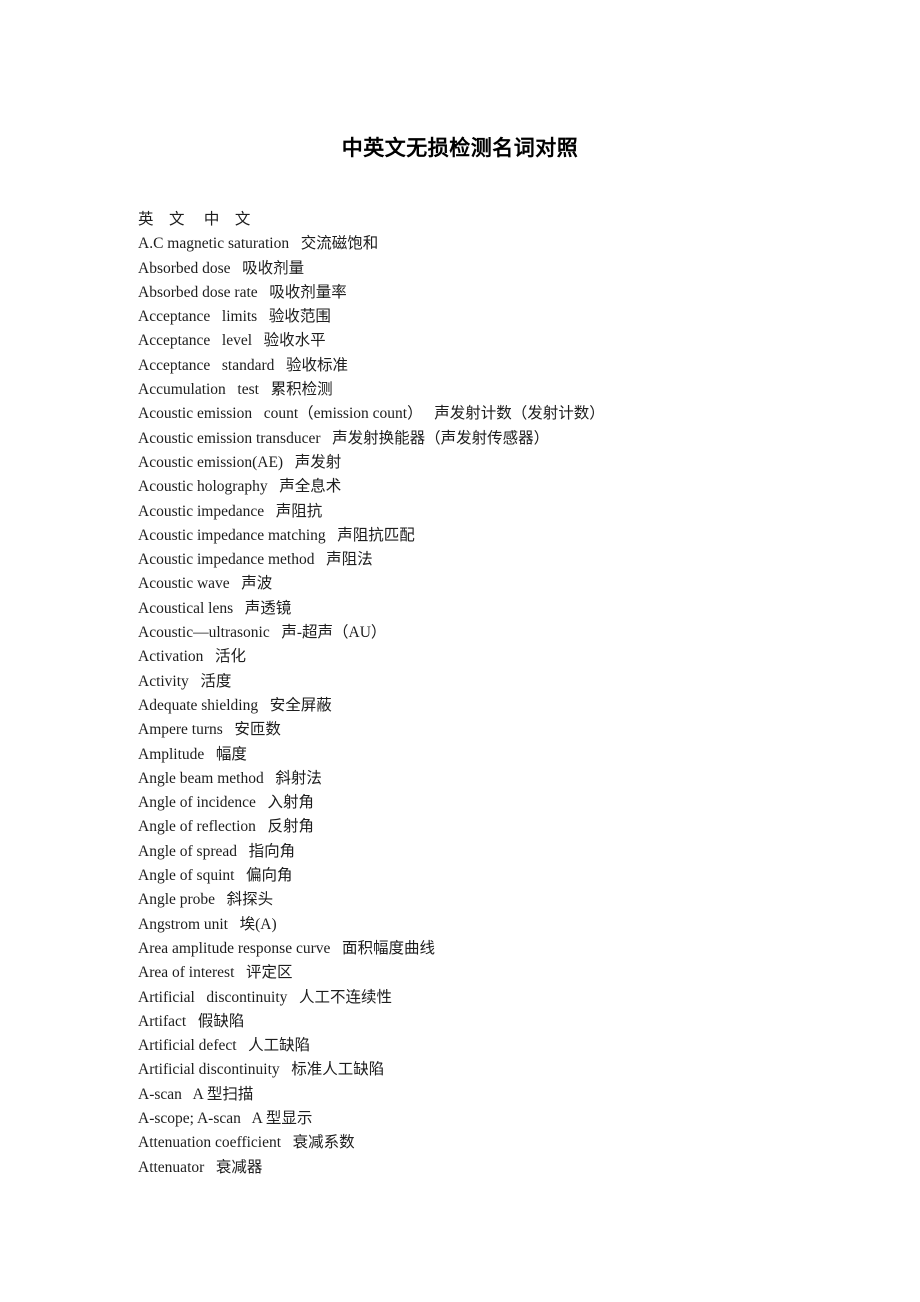  What do you see at coordinates (200, 1167) in the screenshot?
I see `glossary-entry: Attenuator 衰减器` at bounding box center [200, 1167].